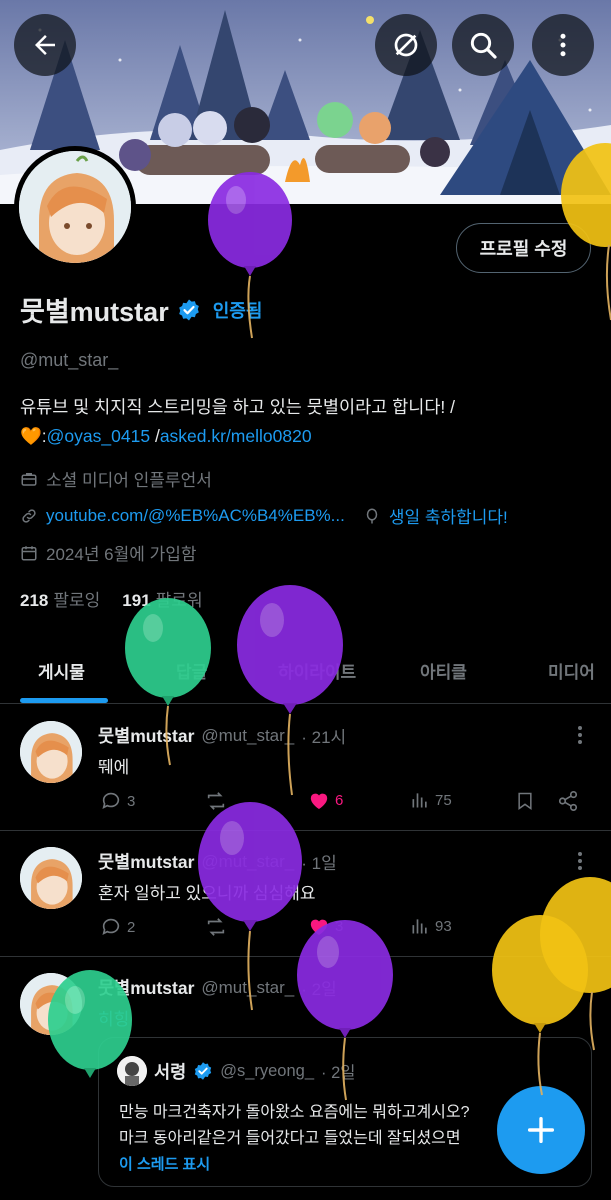 This screenshot has width=611, height=1200. I want to click on like-button: 3, so click(325, 926).